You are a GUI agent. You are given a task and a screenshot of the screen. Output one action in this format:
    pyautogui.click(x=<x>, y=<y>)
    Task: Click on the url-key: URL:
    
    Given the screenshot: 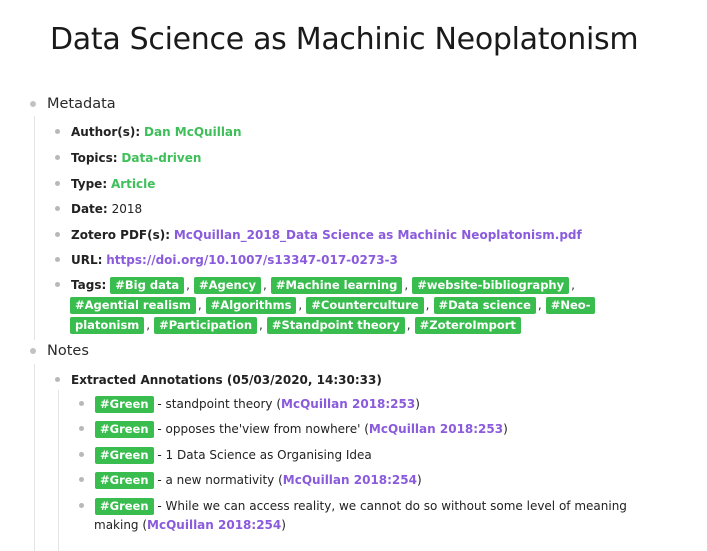 What is the action you would take?
    pyautogui.click(x=87, y=260)
    